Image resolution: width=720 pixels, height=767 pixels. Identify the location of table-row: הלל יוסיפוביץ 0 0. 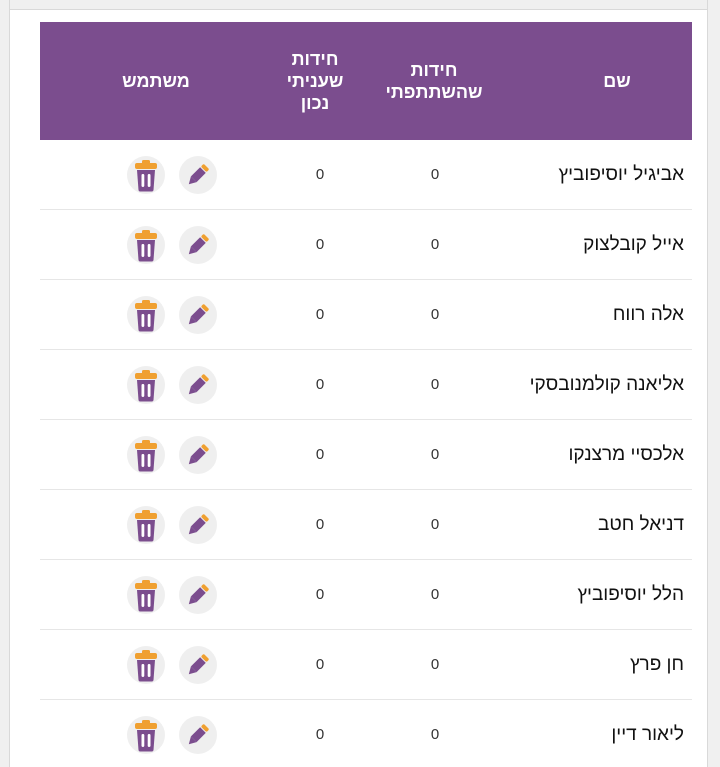
(366, 595).